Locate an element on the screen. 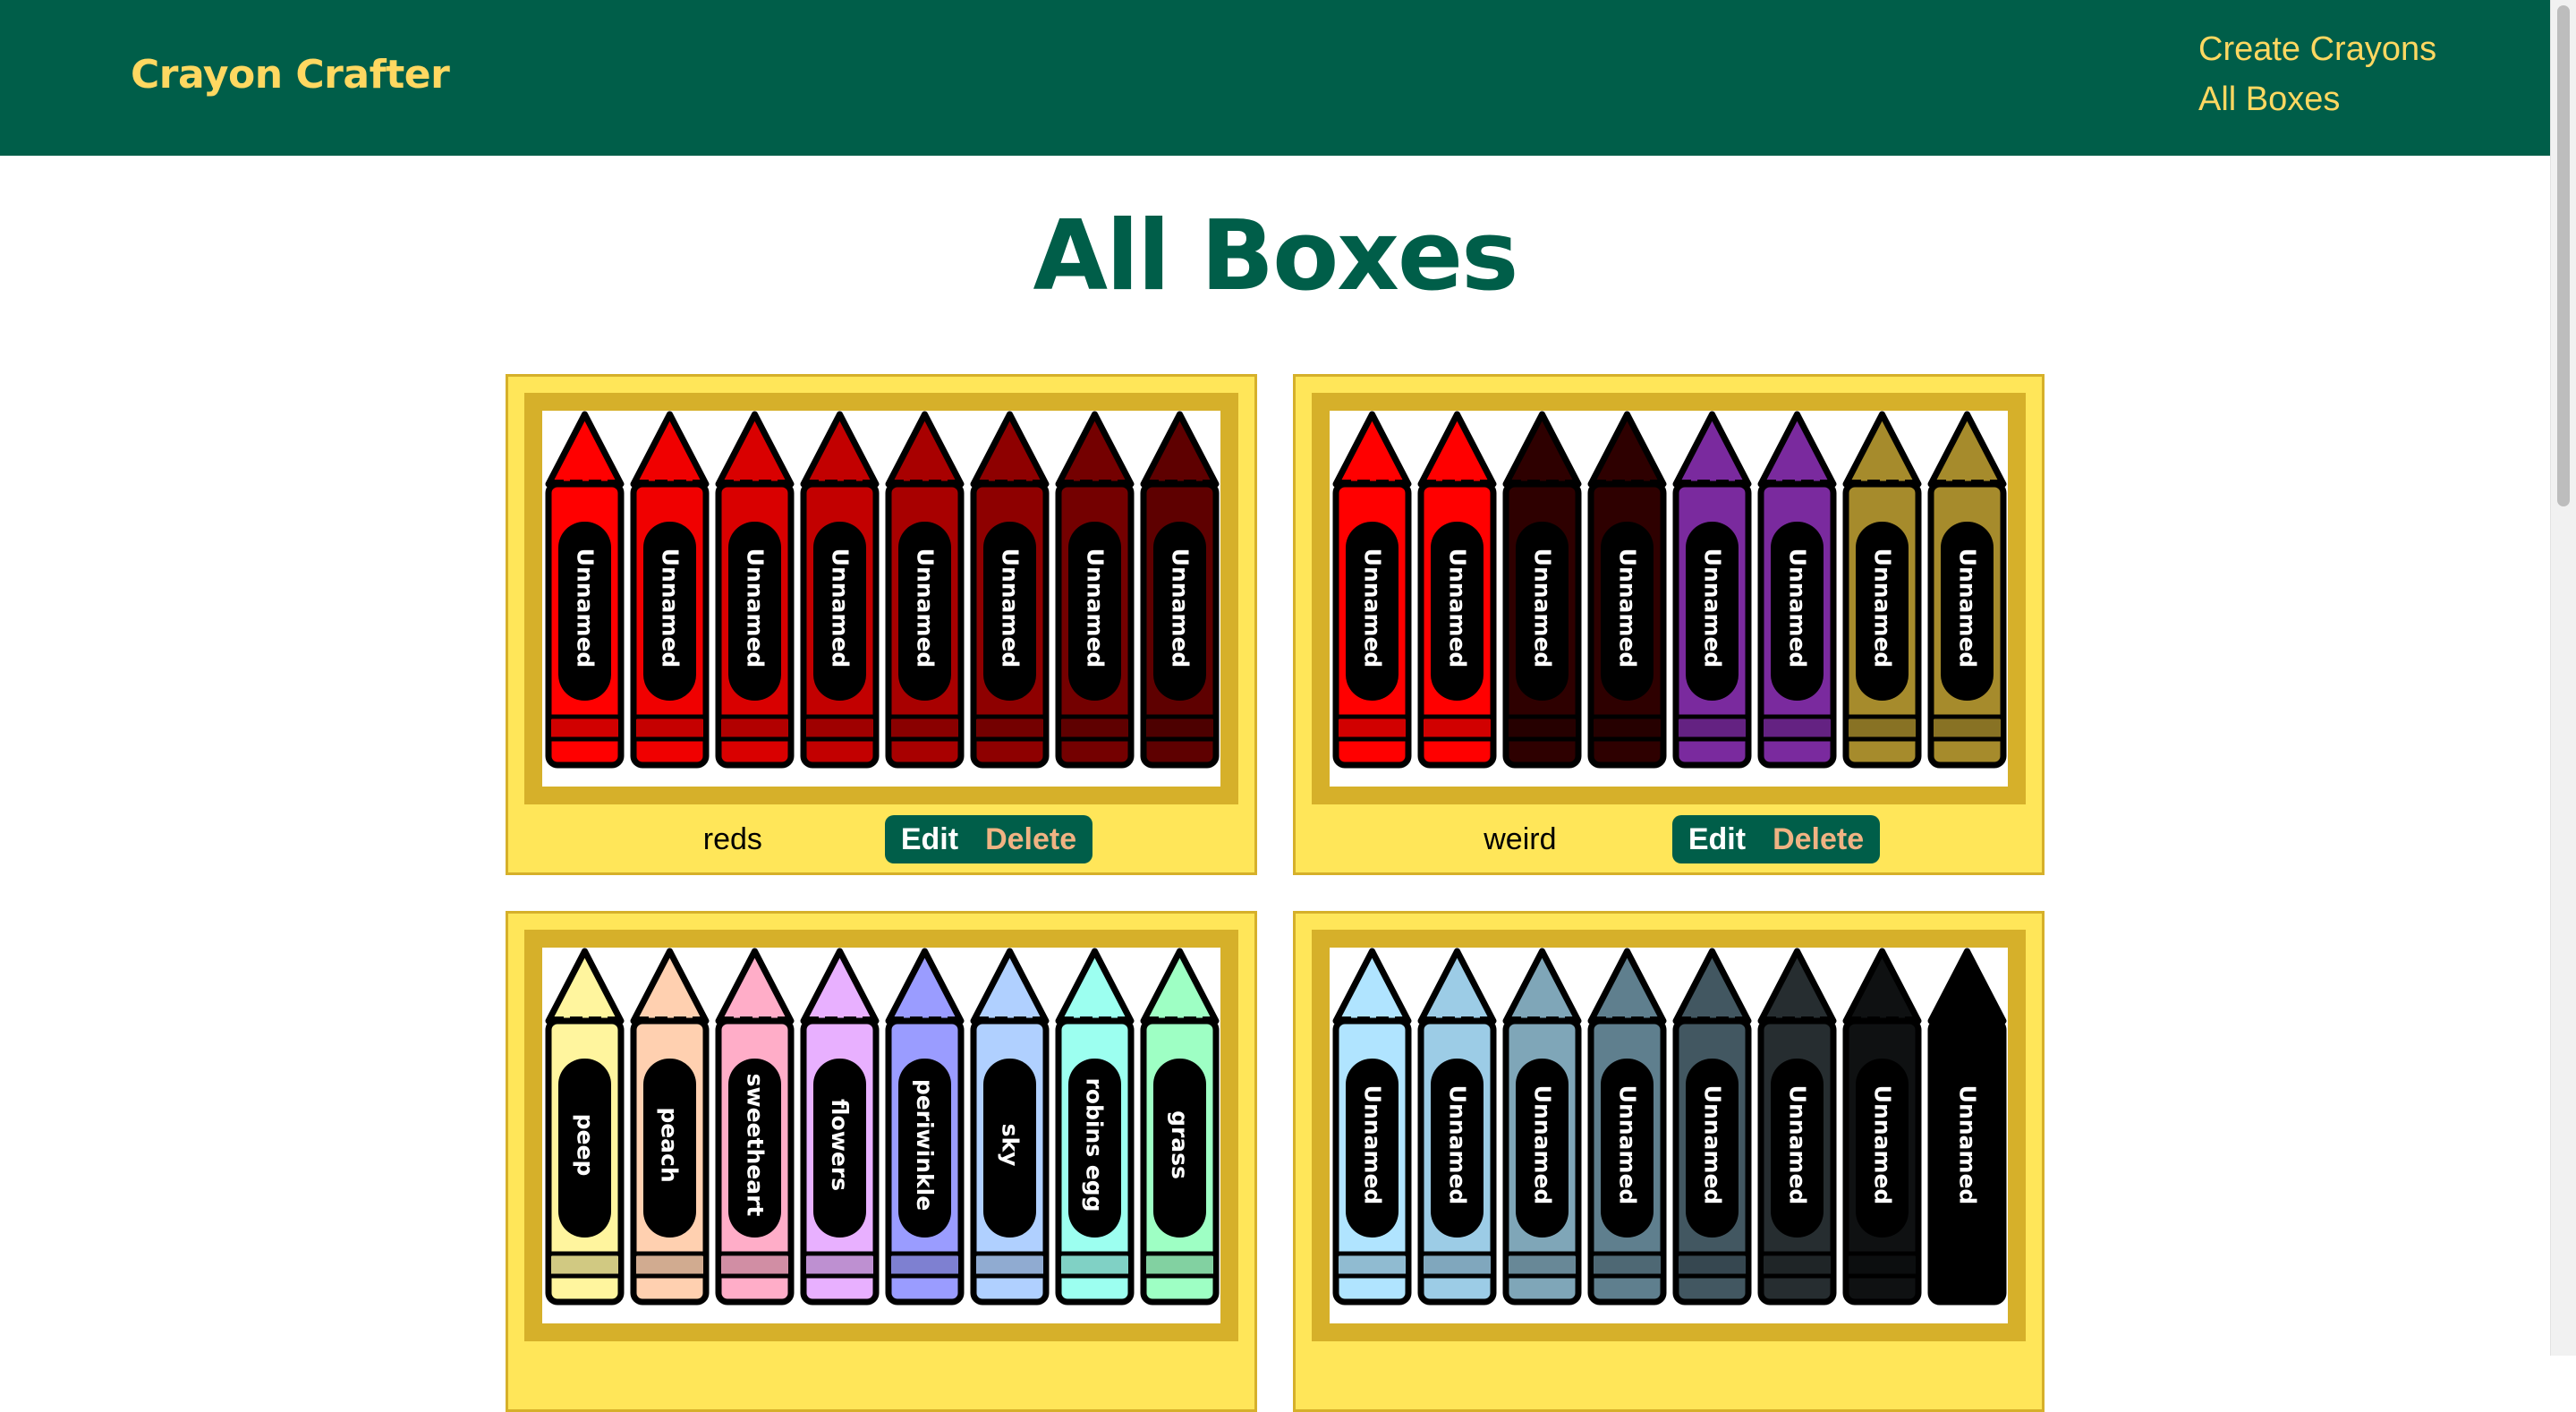 This screenshot has height=1412, width=2576. box-name: reds is located at coordinates (732, 839).